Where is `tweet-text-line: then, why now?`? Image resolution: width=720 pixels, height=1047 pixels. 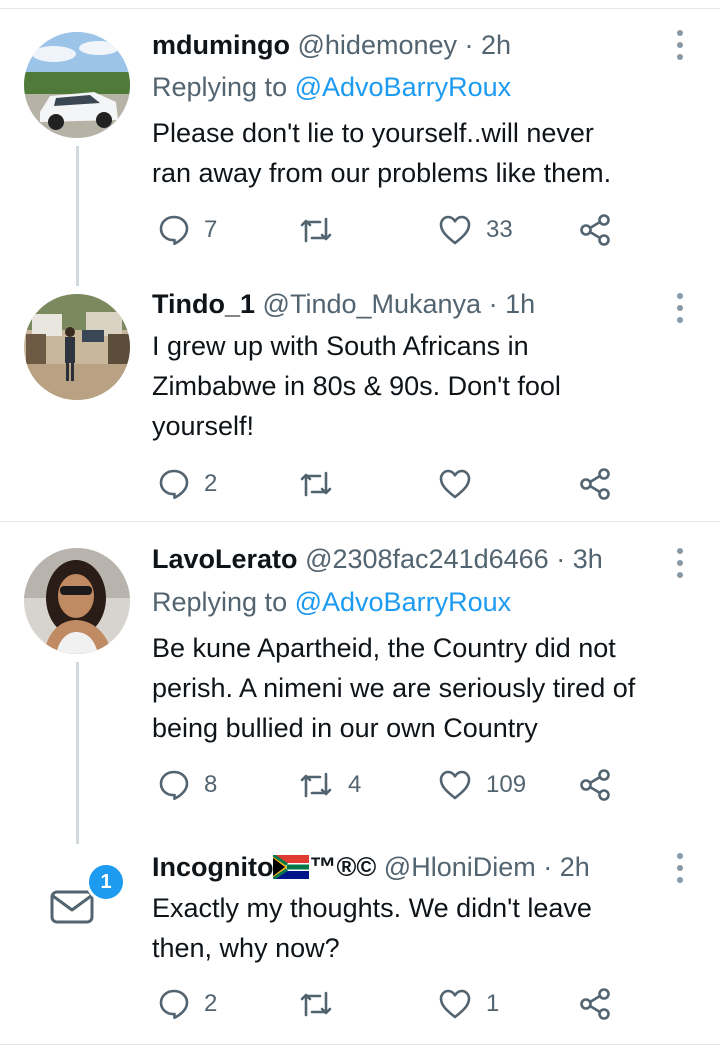 tweet-text-line: then, why now? is located at coordinates (246, 948).